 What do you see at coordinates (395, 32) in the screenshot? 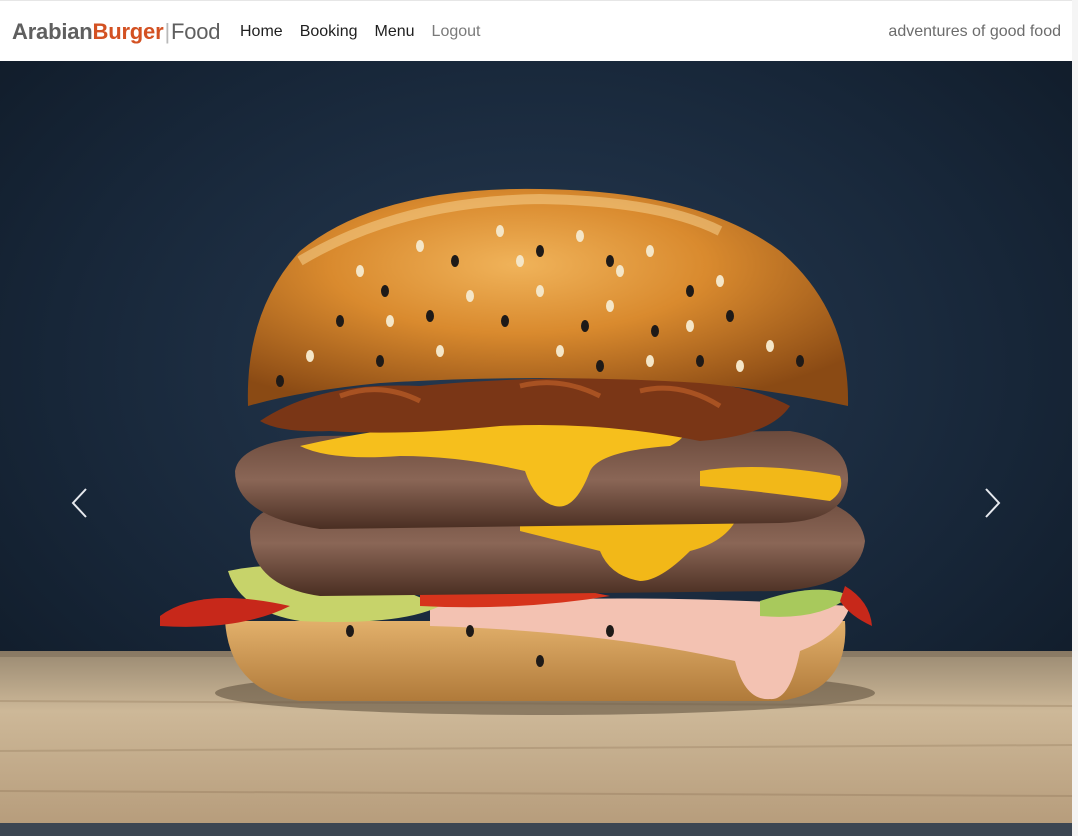
I see `nav-menu-link: Menu` at bounding box center [395, 32].